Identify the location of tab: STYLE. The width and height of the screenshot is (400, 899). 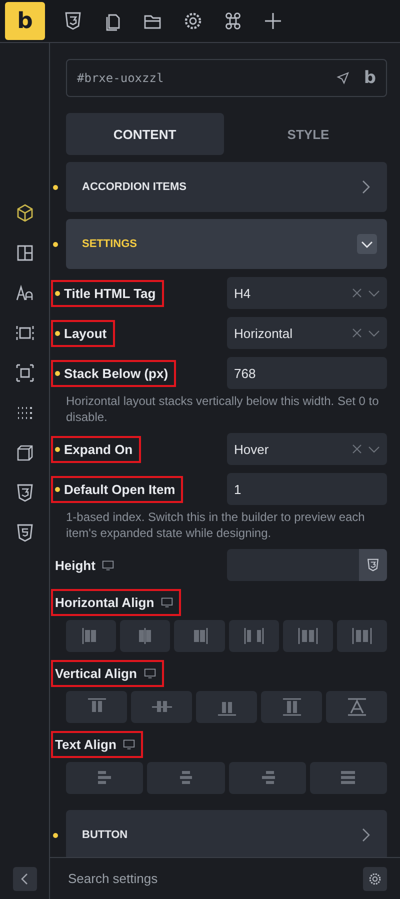
(308, 134).